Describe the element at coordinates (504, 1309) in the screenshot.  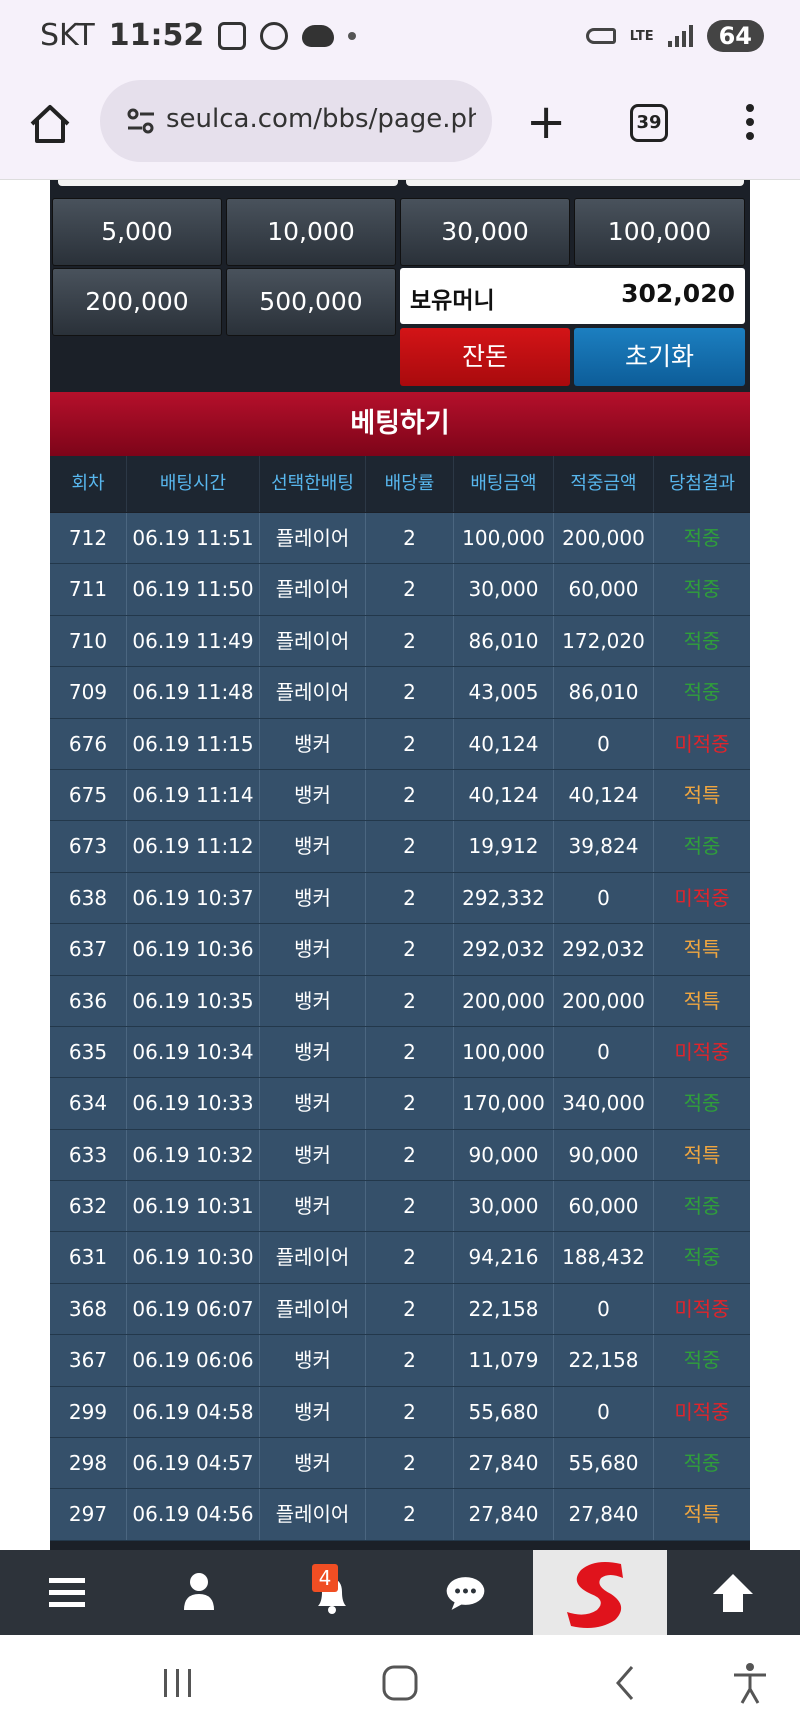
I see `bet-amount-cell: 22,158` at that location.